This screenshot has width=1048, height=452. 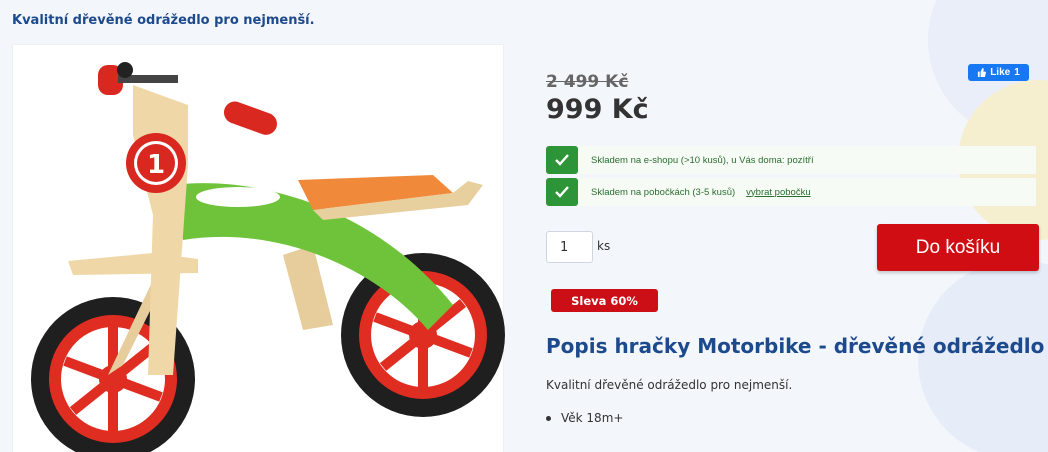 What do you see at coordinates (592, 418) in the screenshot?
I see `bullet-text: Věk 18m+` at bounding box center [592, 418].